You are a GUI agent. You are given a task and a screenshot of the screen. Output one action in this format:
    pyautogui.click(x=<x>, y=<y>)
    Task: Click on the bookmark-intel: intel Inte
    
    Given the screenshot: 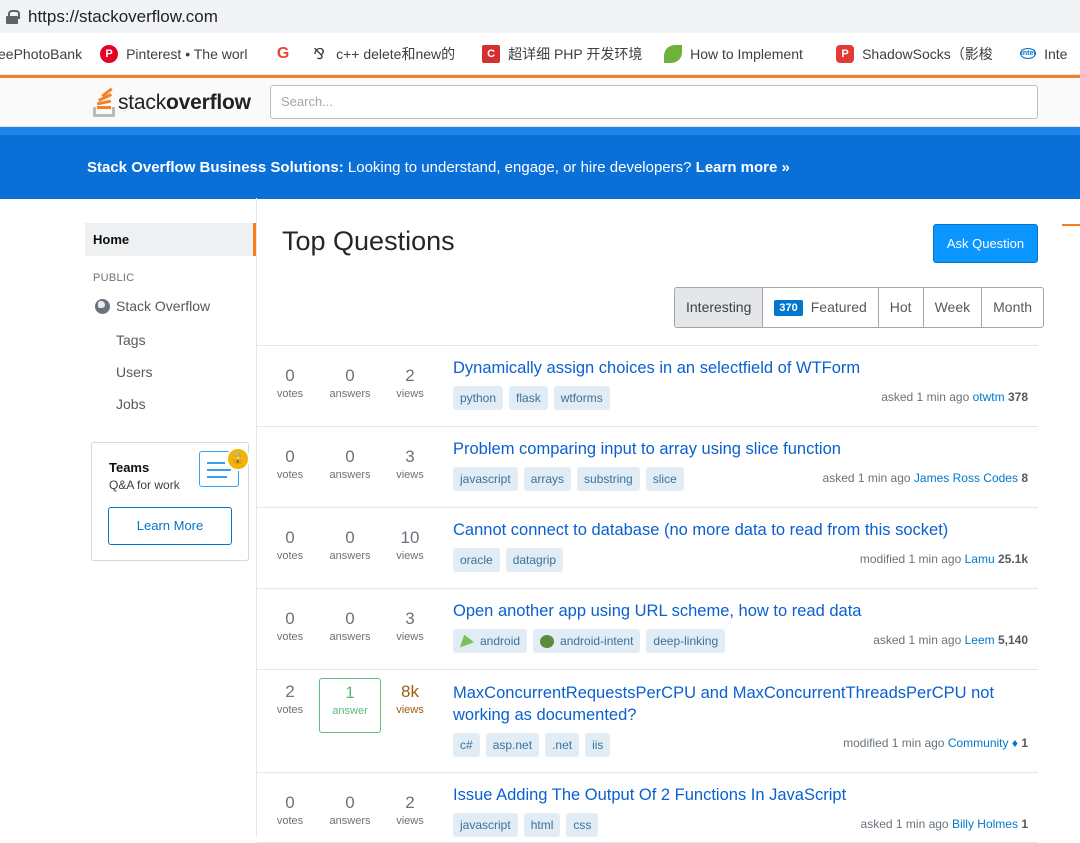 What is the action you would take?
    pyautogui.click(x=1043, y=54)
    